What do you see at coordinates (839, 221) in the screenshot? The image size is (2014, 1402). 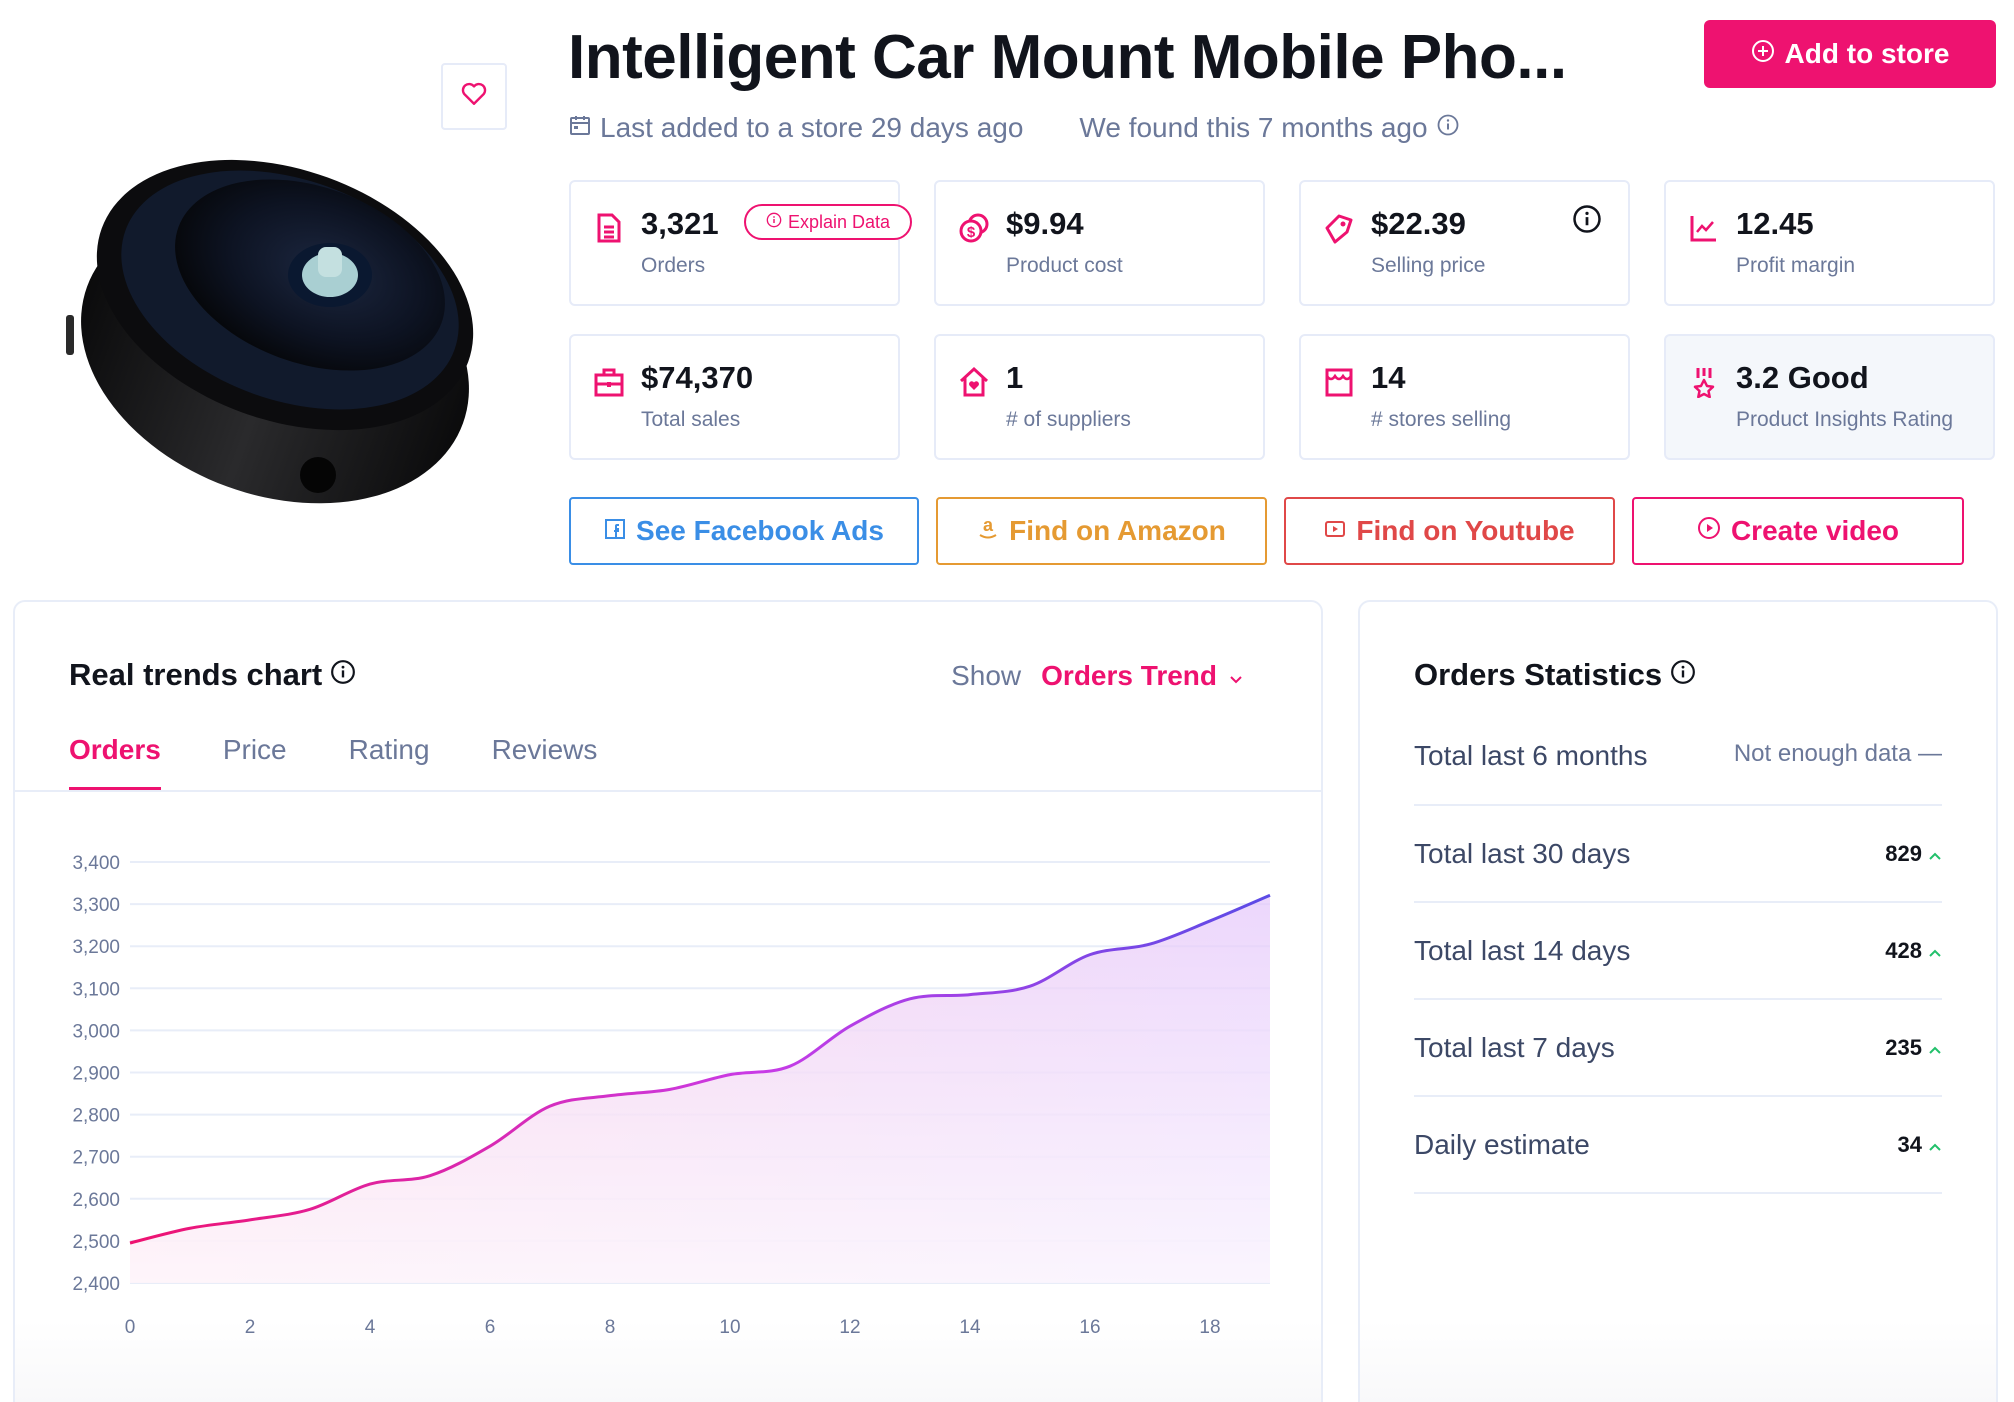 I see `explain-data-label: Explain Data` at bounding box center [839, 221].